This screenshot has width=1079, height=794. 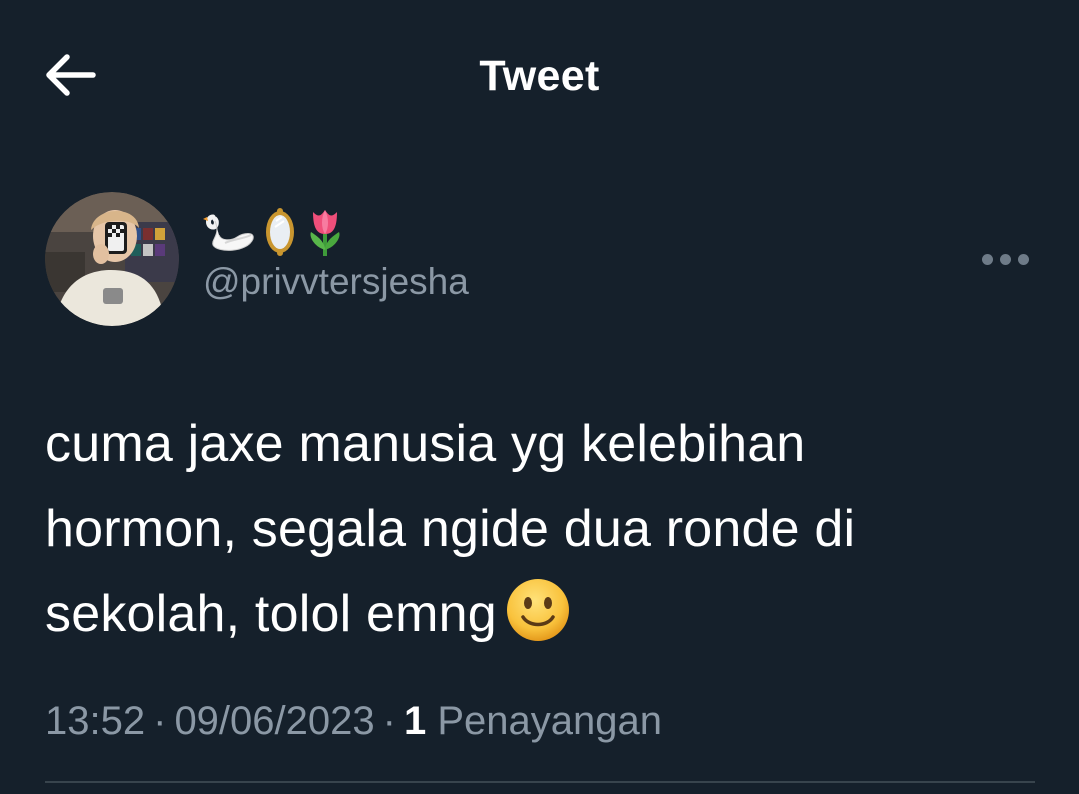 What do you see at coordinates (95, 721) in the screenshot?
I see `tweet-time: 13:52` at bounding box center [95, 721].